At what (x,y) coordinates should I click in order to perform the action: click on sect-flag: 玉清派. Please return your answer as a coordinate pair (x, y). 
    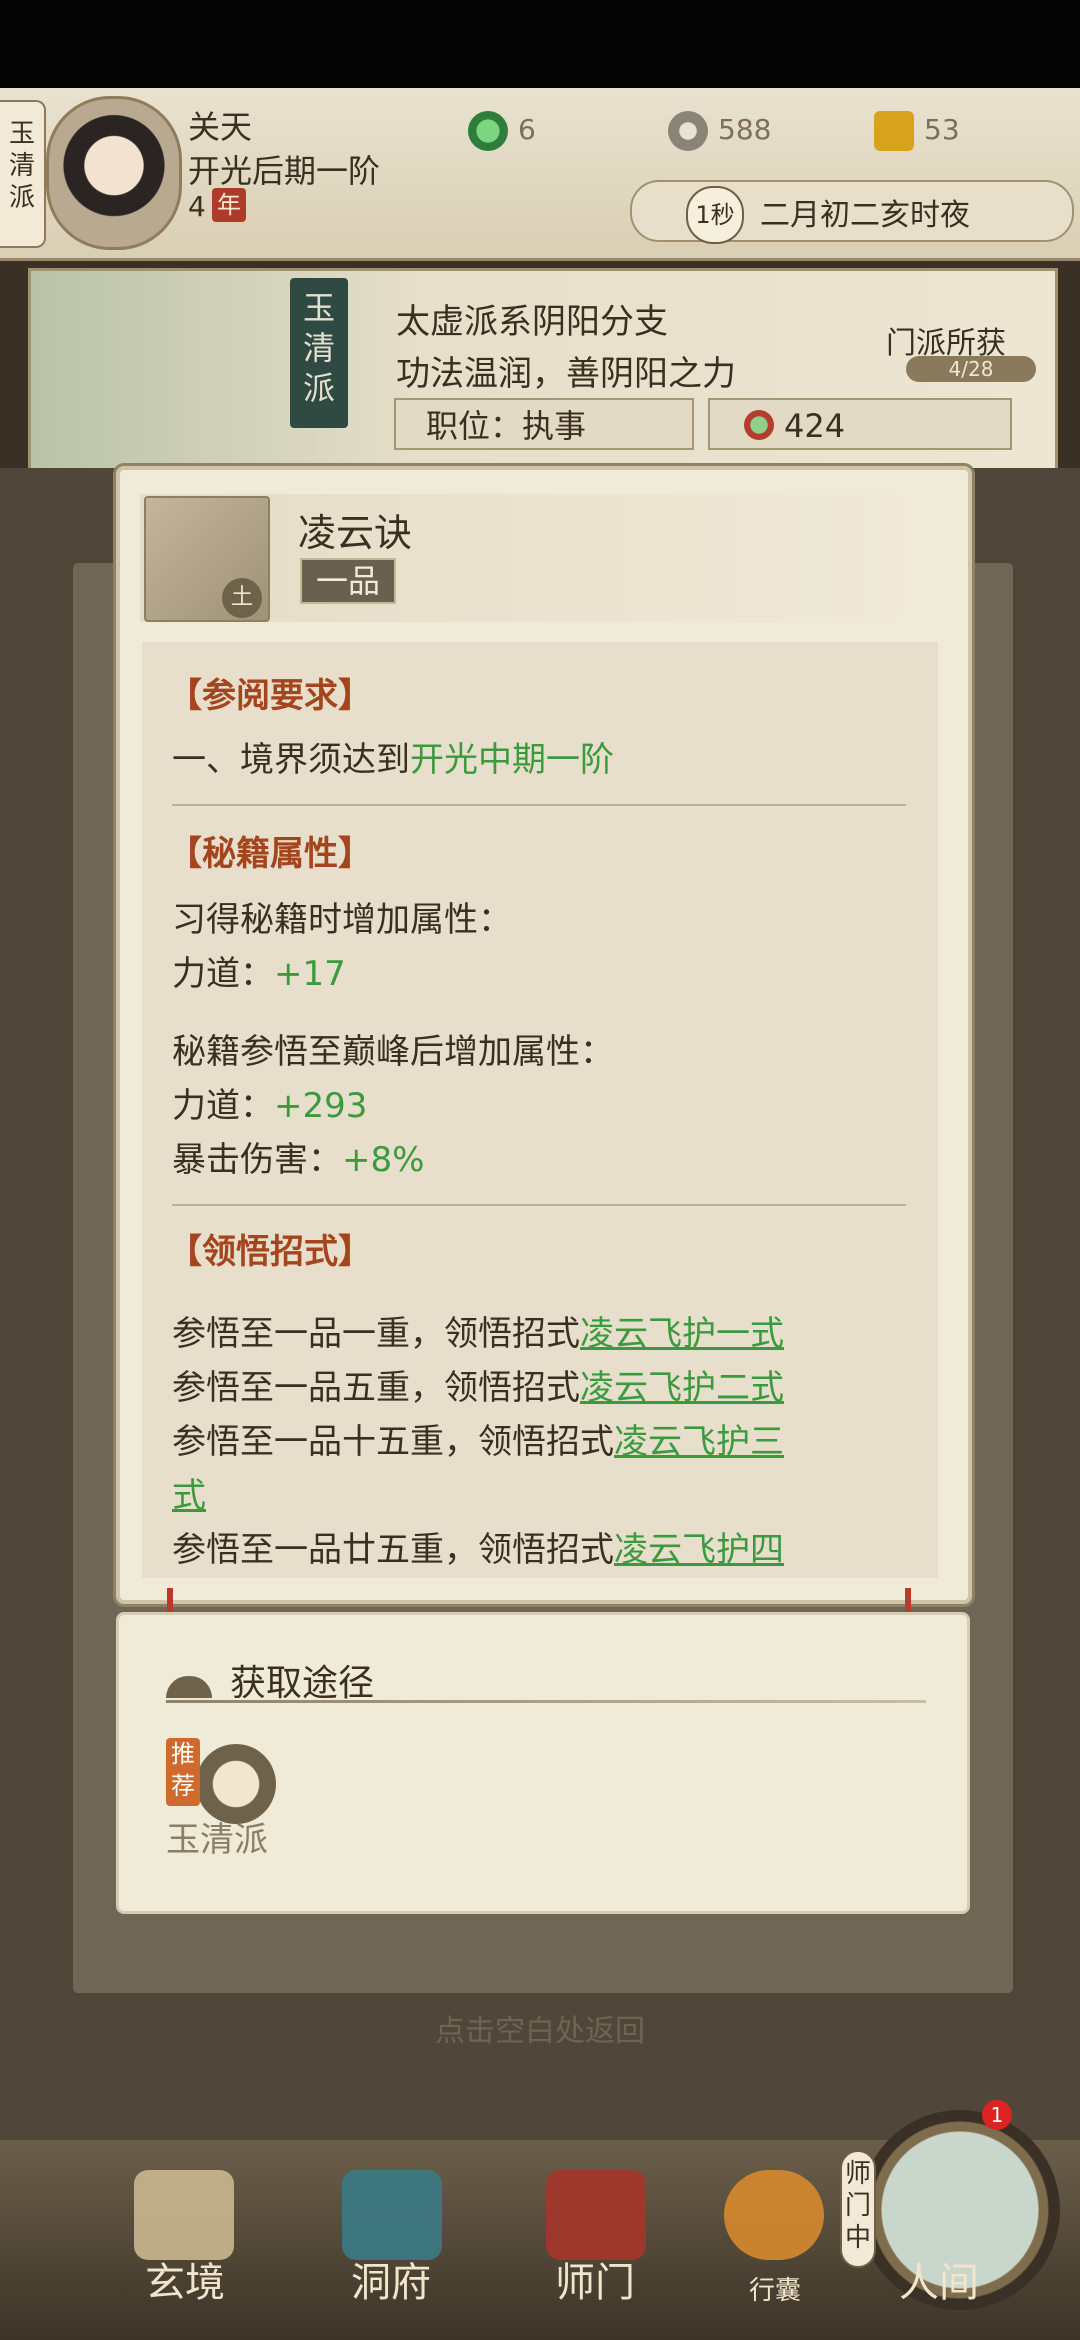
    Looking at the image, I should click on (319, 353).